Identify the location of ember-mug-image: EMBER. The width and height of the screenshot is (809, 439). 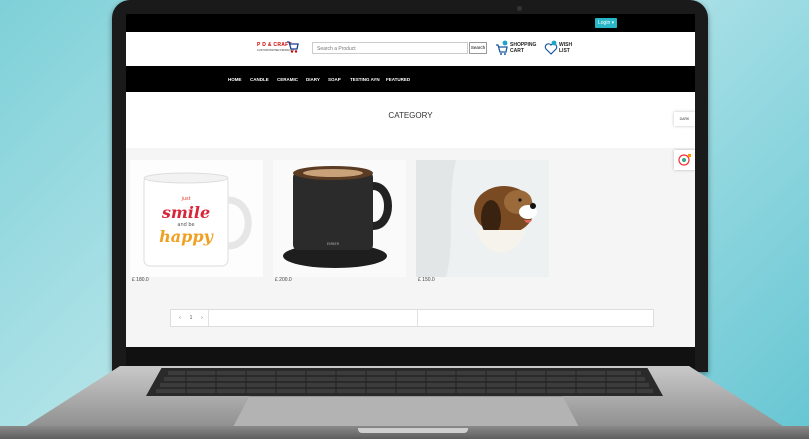
(339, 218).